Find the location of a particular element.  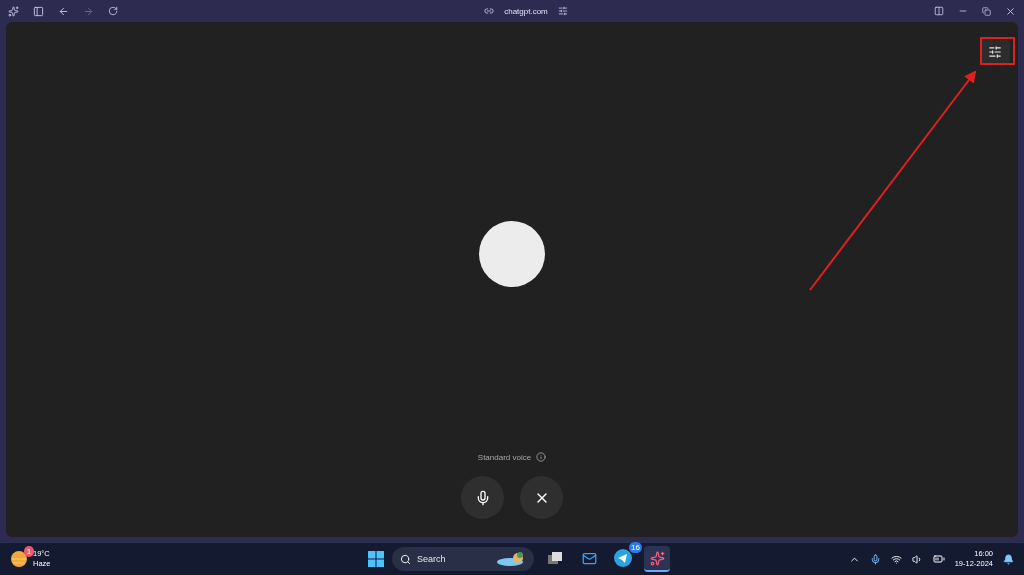

address-bar-url: chatgpt.com is located at coordinates (526, 11).